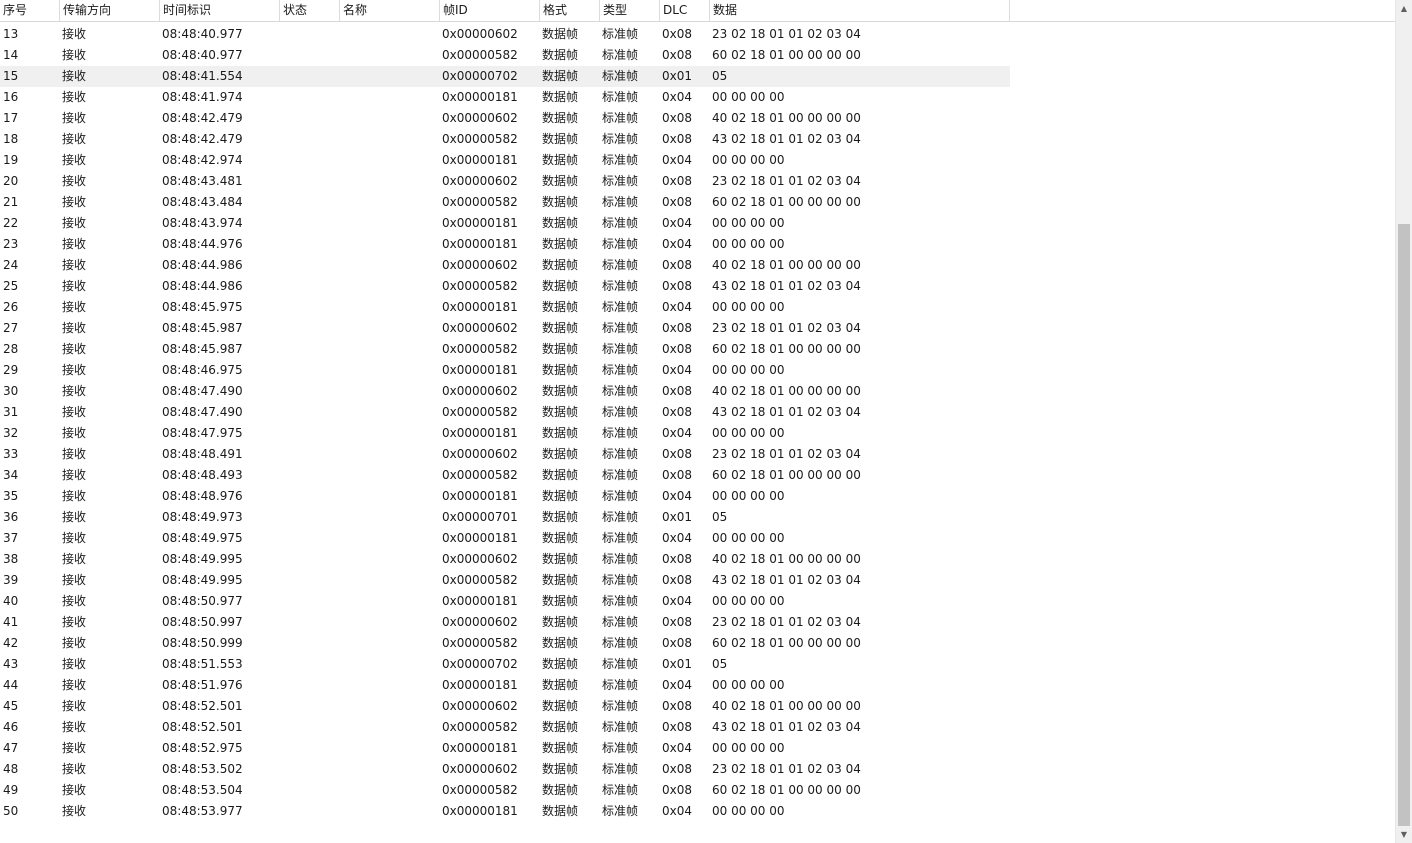  What do you see at coordinates (11, 454) in the screenshot?
I see `cell-seq: 33` at bounding box center [11, 454].